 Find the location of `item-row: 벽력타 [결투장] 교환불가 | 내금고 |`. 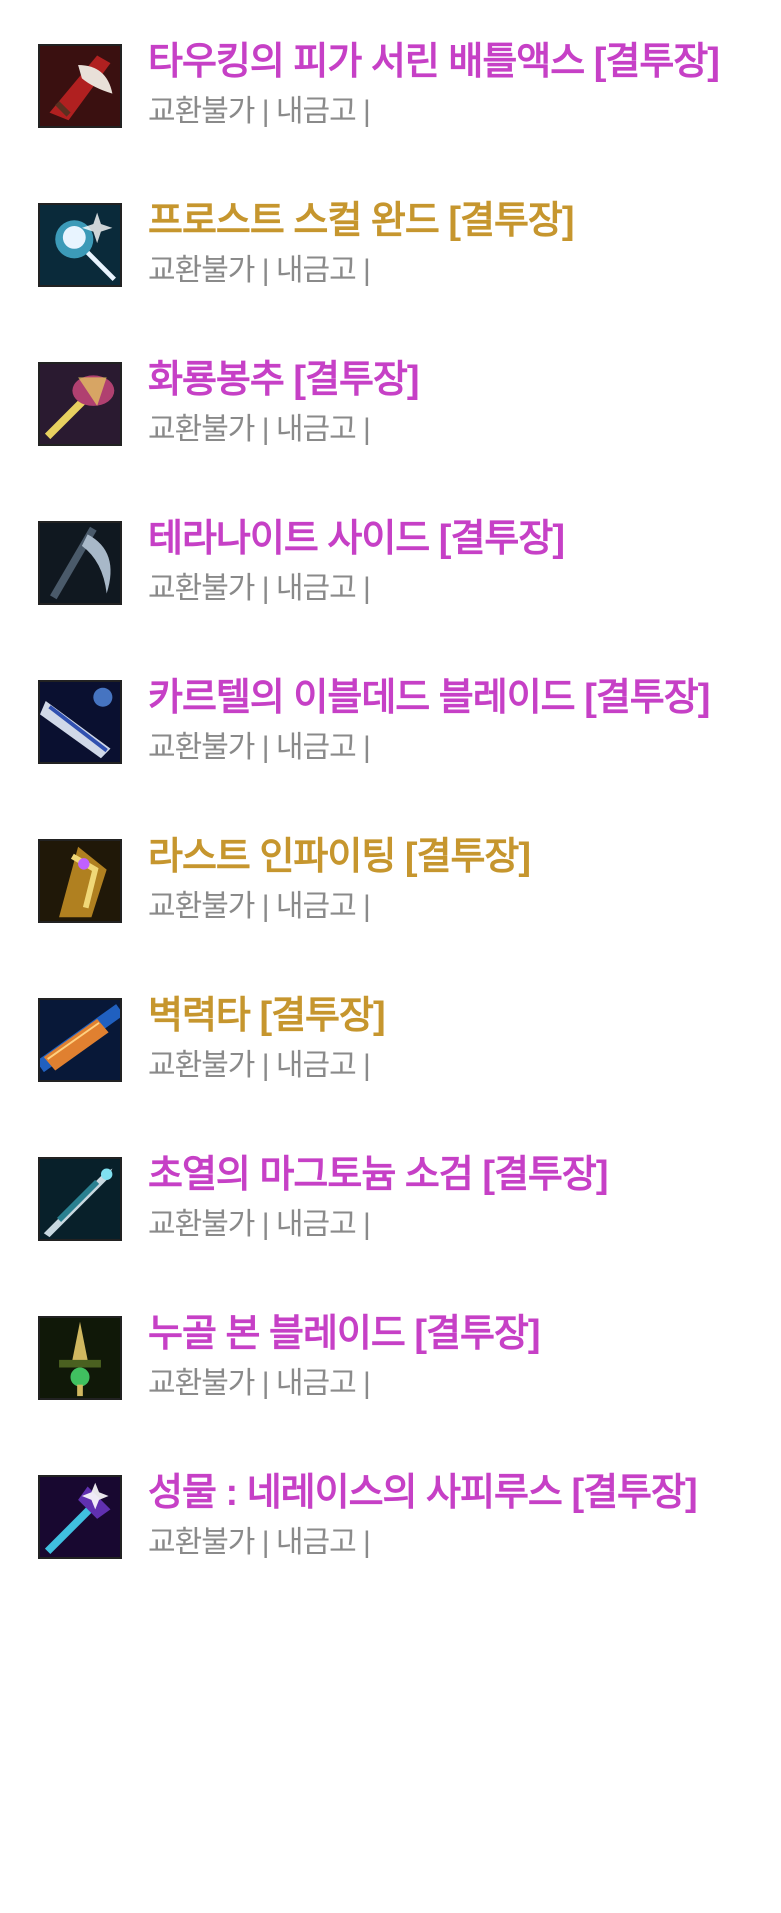

item-row: 벽력타 [결투장] 교환불가 | 내금고 | is located at coordinates (390, 1049).